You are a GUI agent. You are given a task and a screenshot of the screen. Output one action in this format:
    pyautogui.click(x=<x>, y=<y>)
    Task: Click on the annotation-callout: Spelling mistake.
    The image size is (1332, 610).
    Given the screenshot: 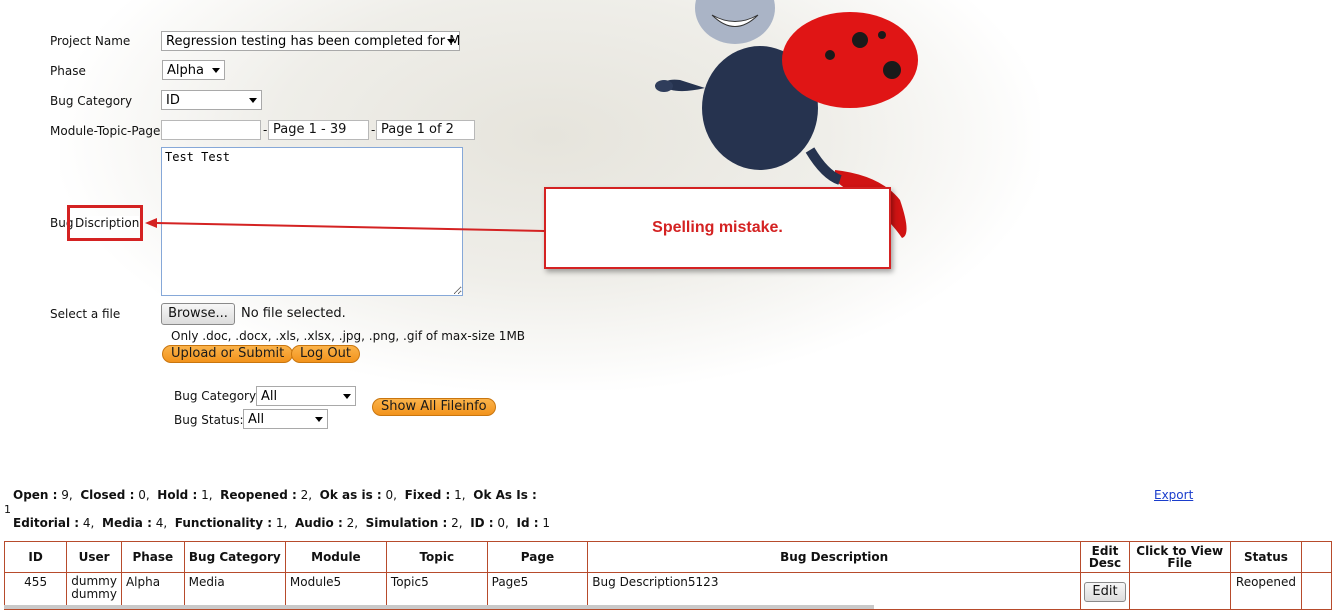 What is the action you would take?
    pyautogui.click(x=717, y=228)
    